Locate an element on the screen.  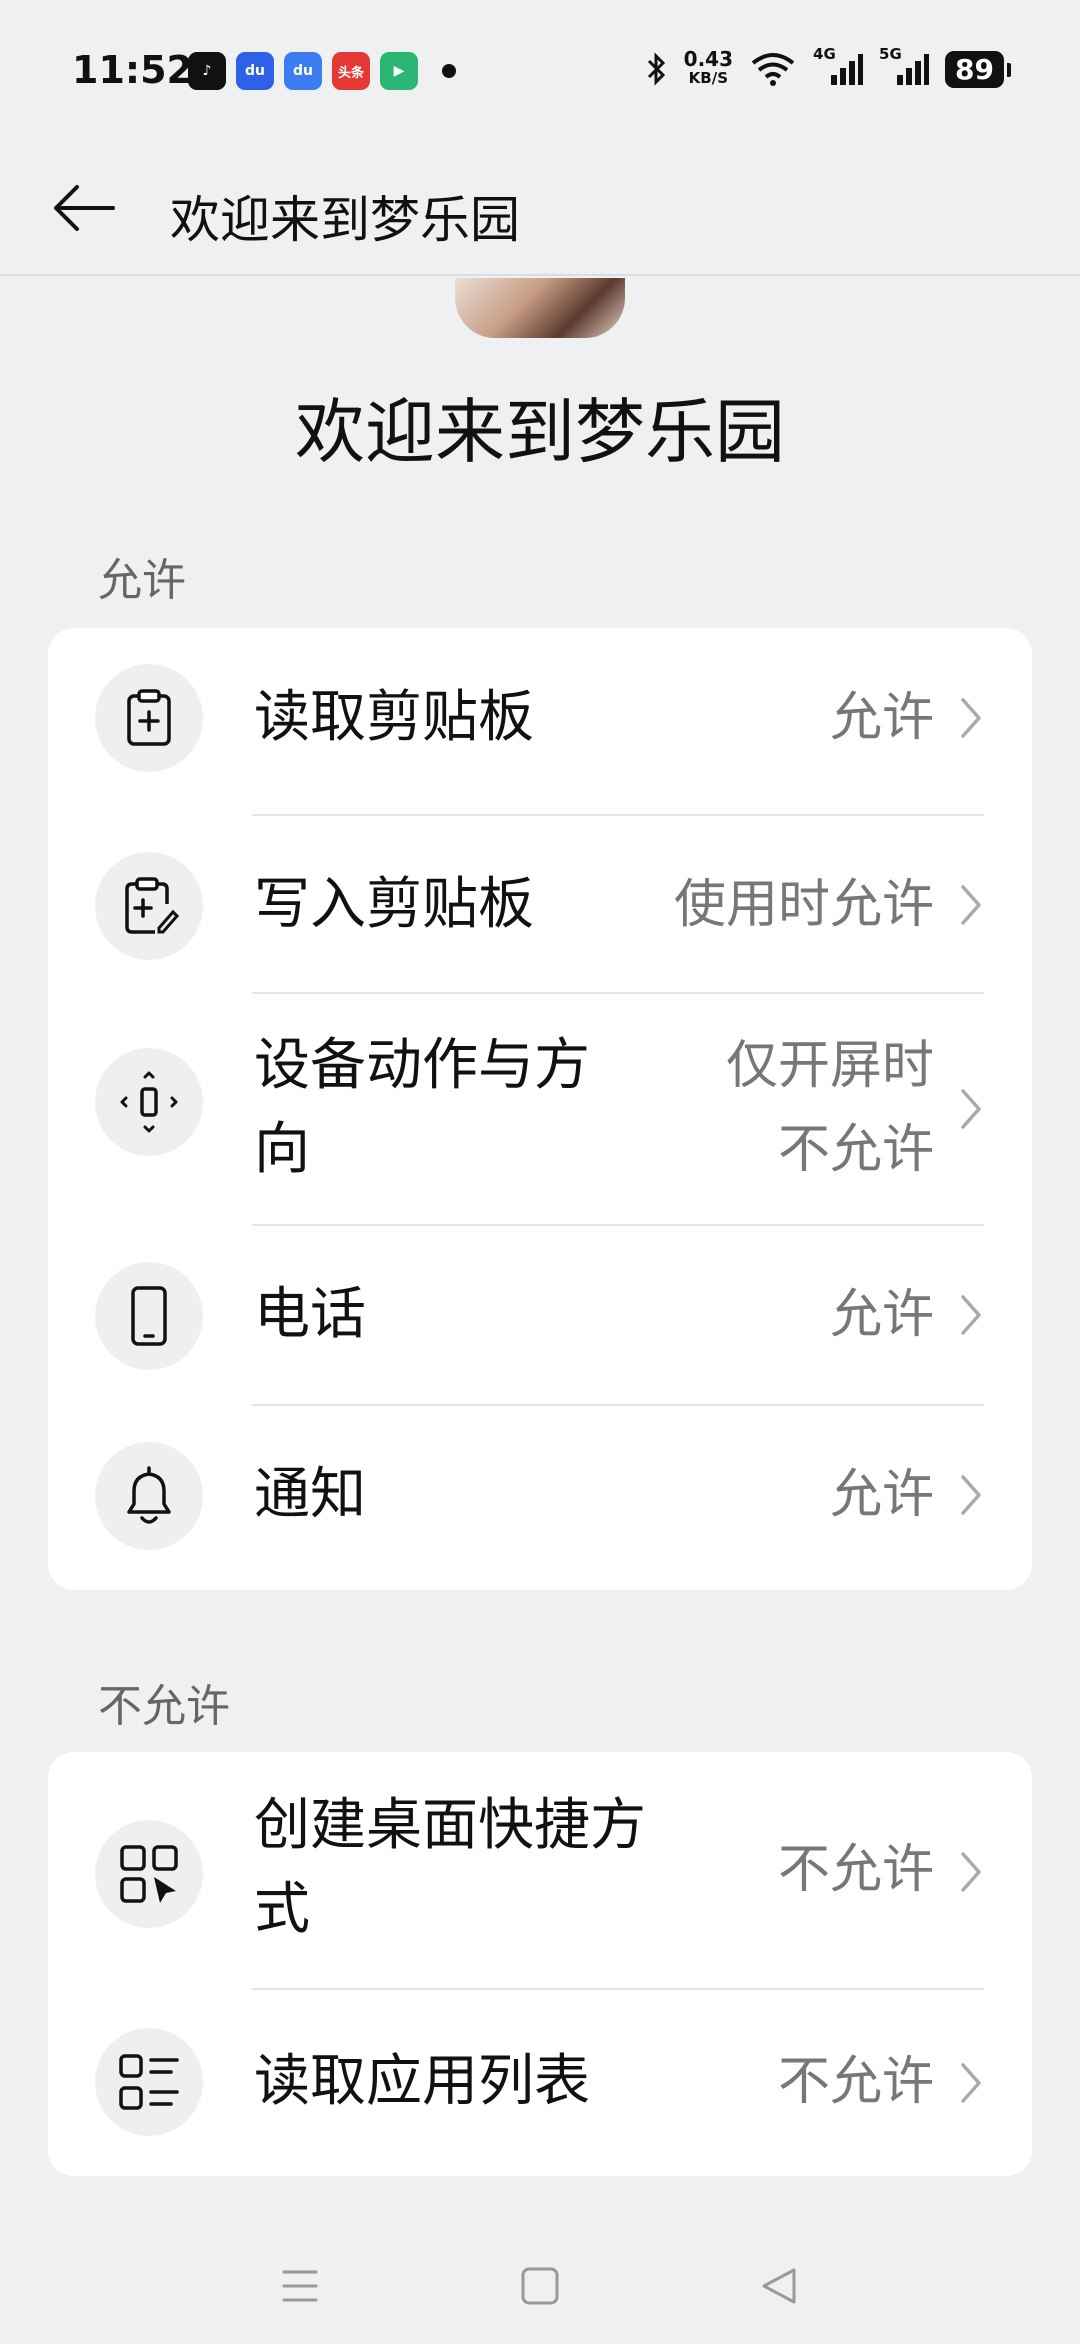
back-button is located at coordinates (84, 208).